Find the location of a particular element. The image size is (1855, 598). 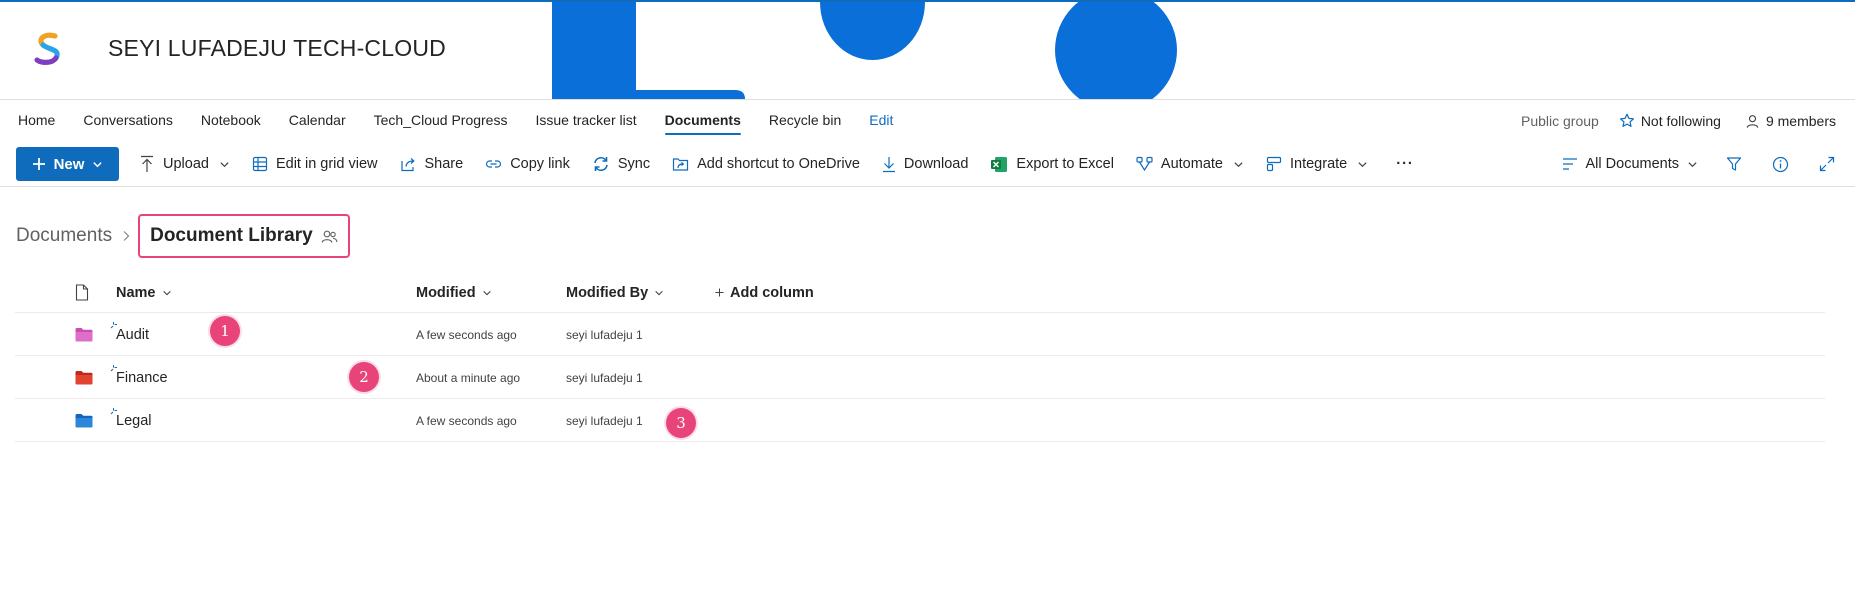

table-row: Legal A few seconds ago seyi lufadeju 1 is located at coordinates (920, 420).